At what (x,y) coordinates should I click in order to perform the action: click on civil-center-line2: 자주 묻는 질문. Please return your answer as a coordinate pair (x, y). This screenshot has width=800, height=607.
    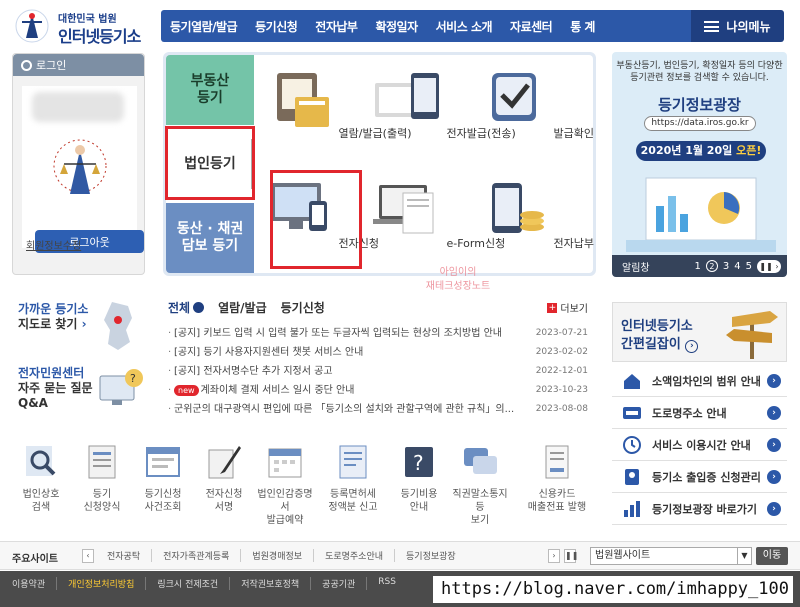
    Looking at the image, I should click on (55, 388).